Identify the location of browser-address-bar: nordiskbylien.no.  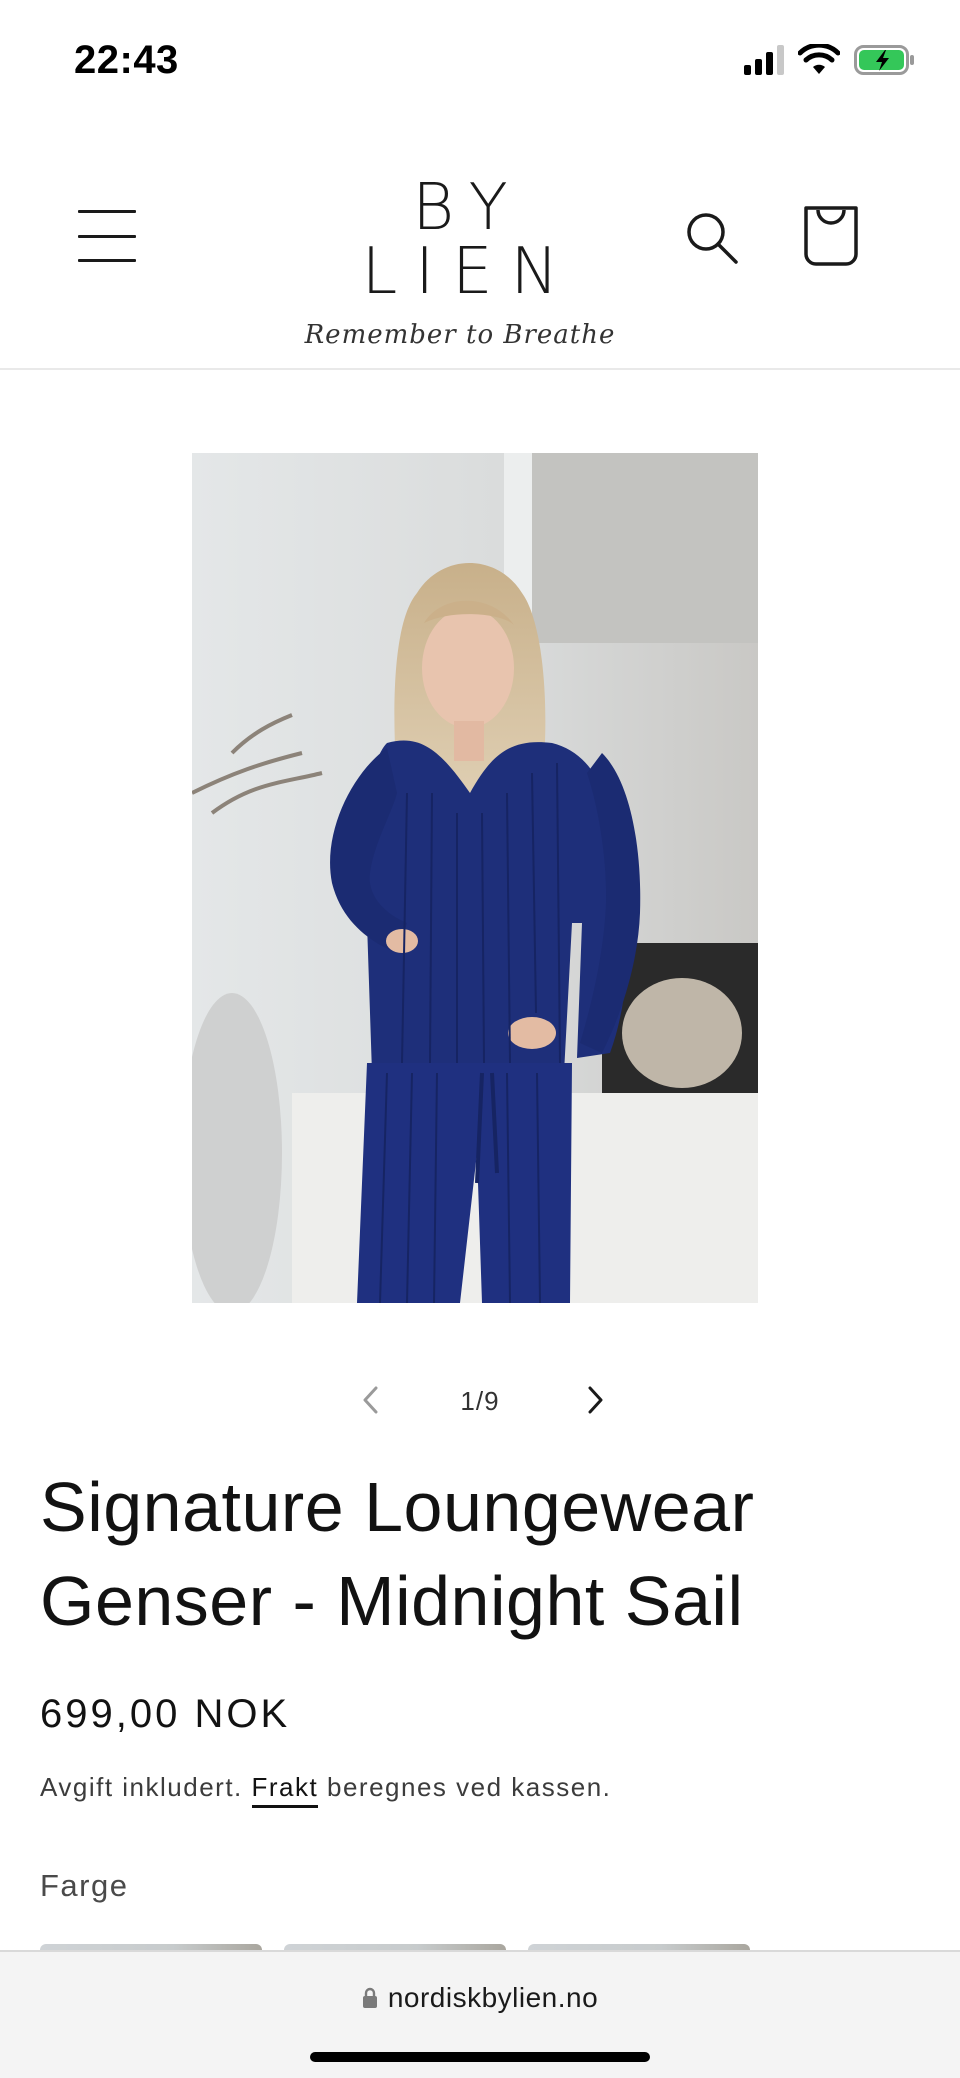
(480, 2014).